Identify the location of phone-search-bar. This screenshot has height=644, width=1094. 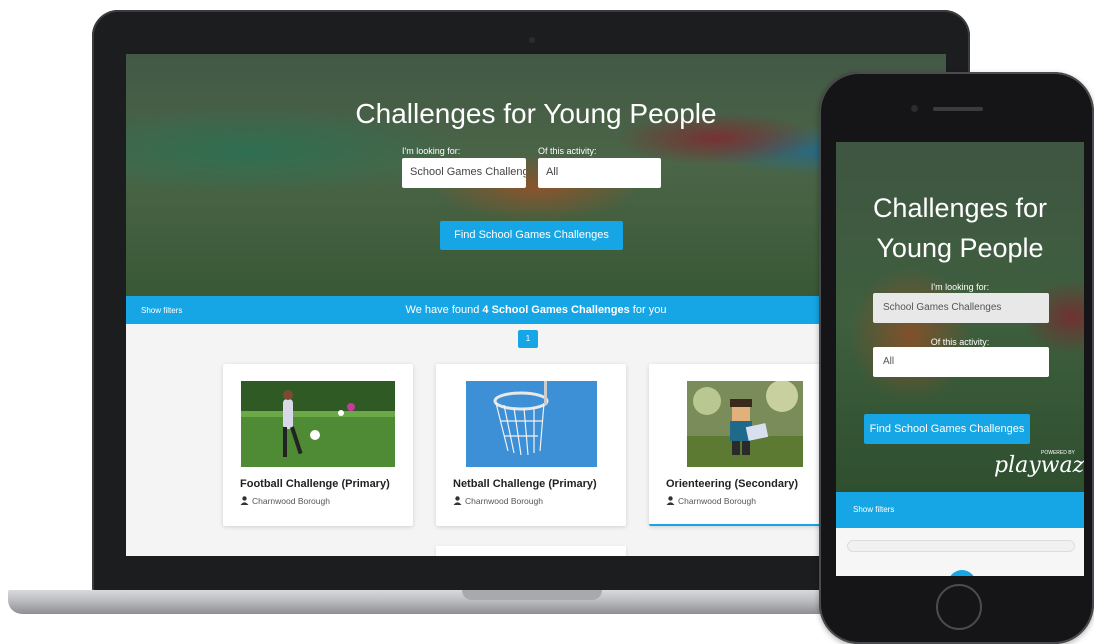
(961, 546).